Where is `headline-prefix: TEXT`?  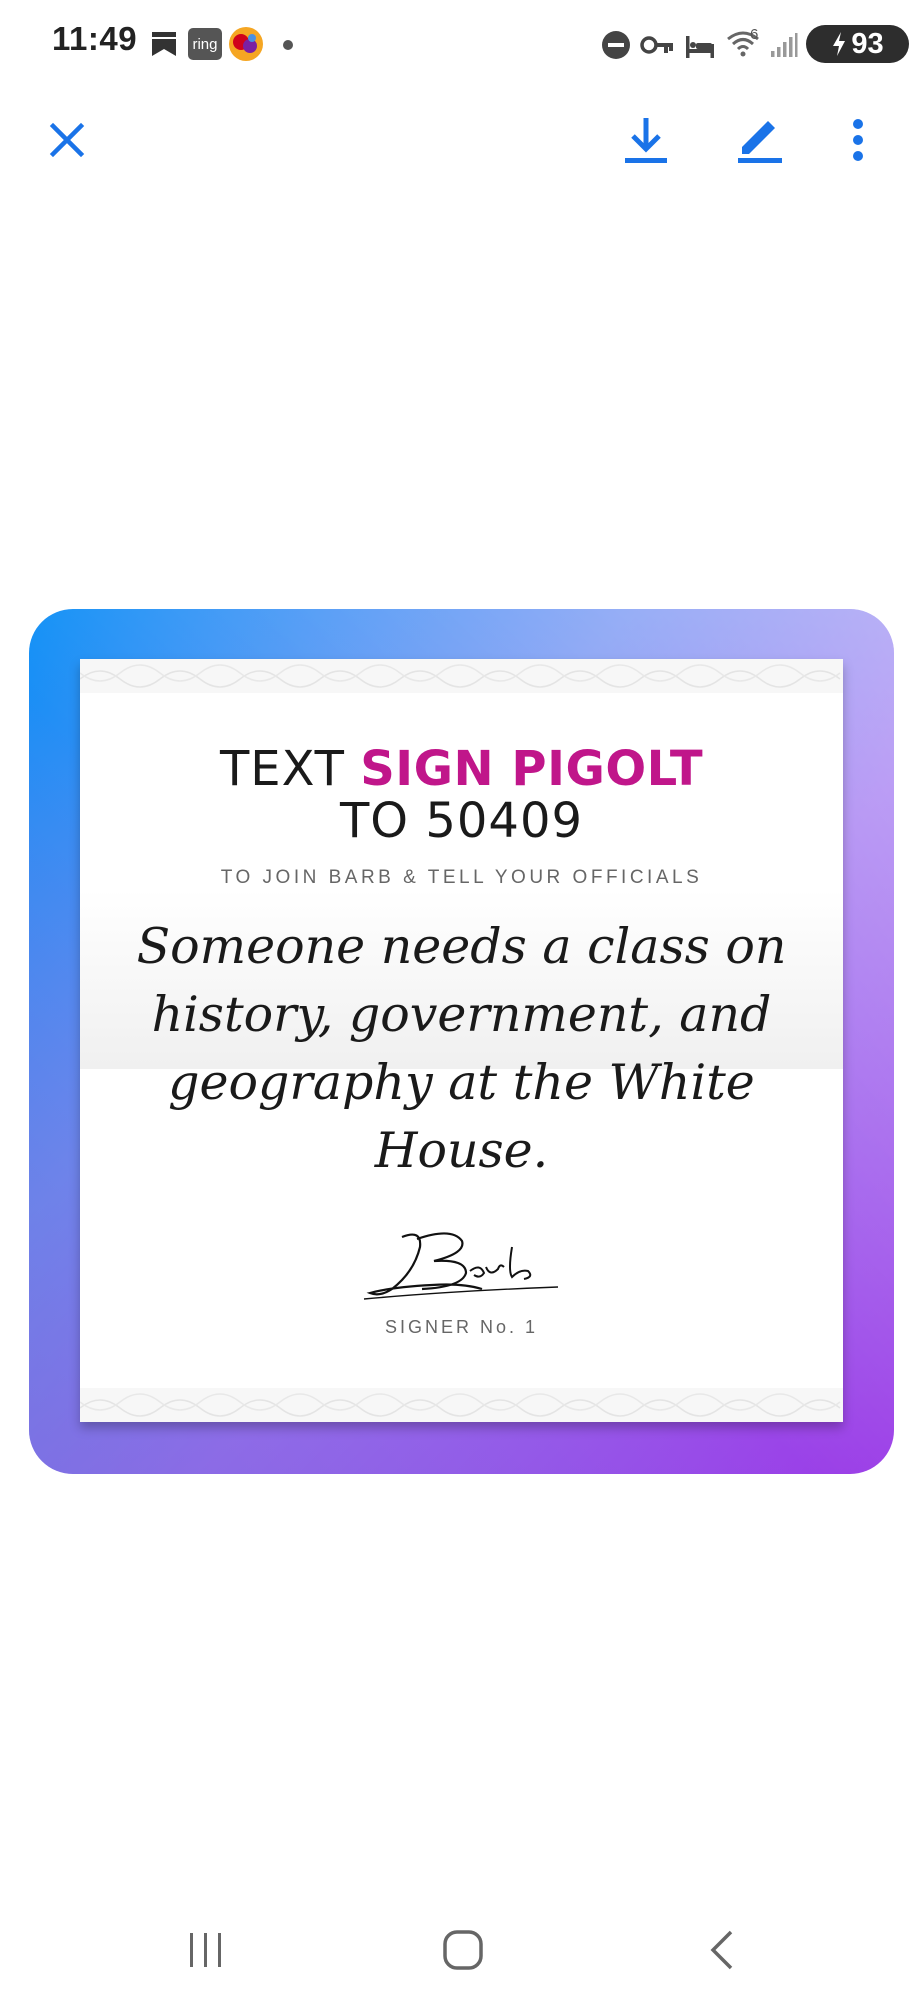 headline-prefix: TEXT is located at coordinates (282, 769).